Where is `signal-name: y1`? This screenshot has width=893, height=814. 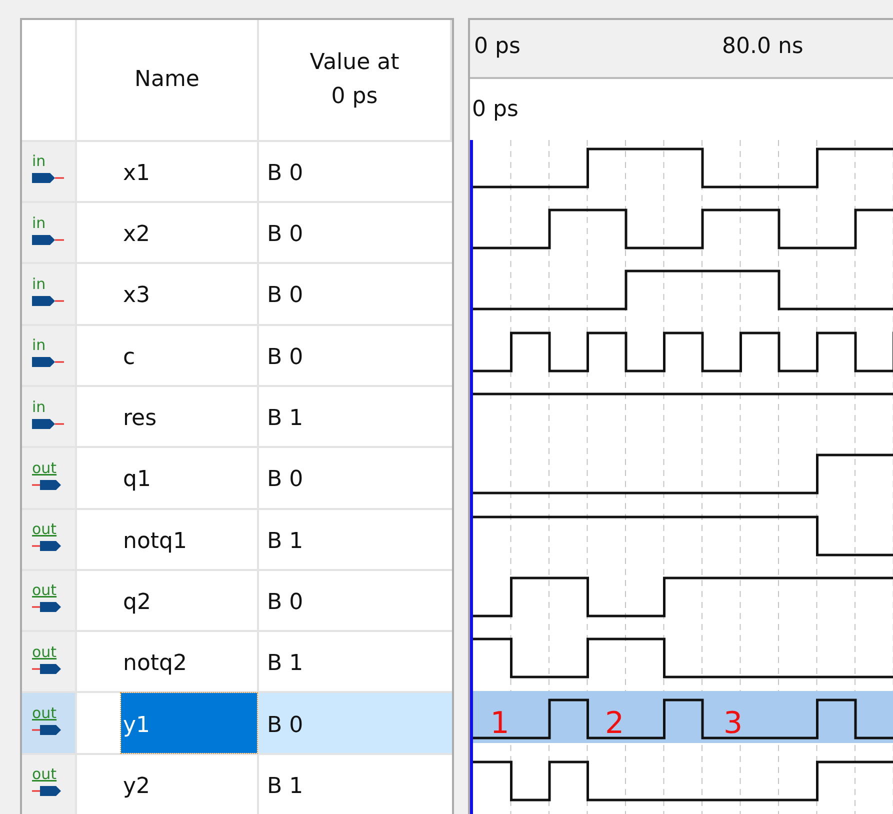 signal-name: y1 is located at coordinates (189, 723).